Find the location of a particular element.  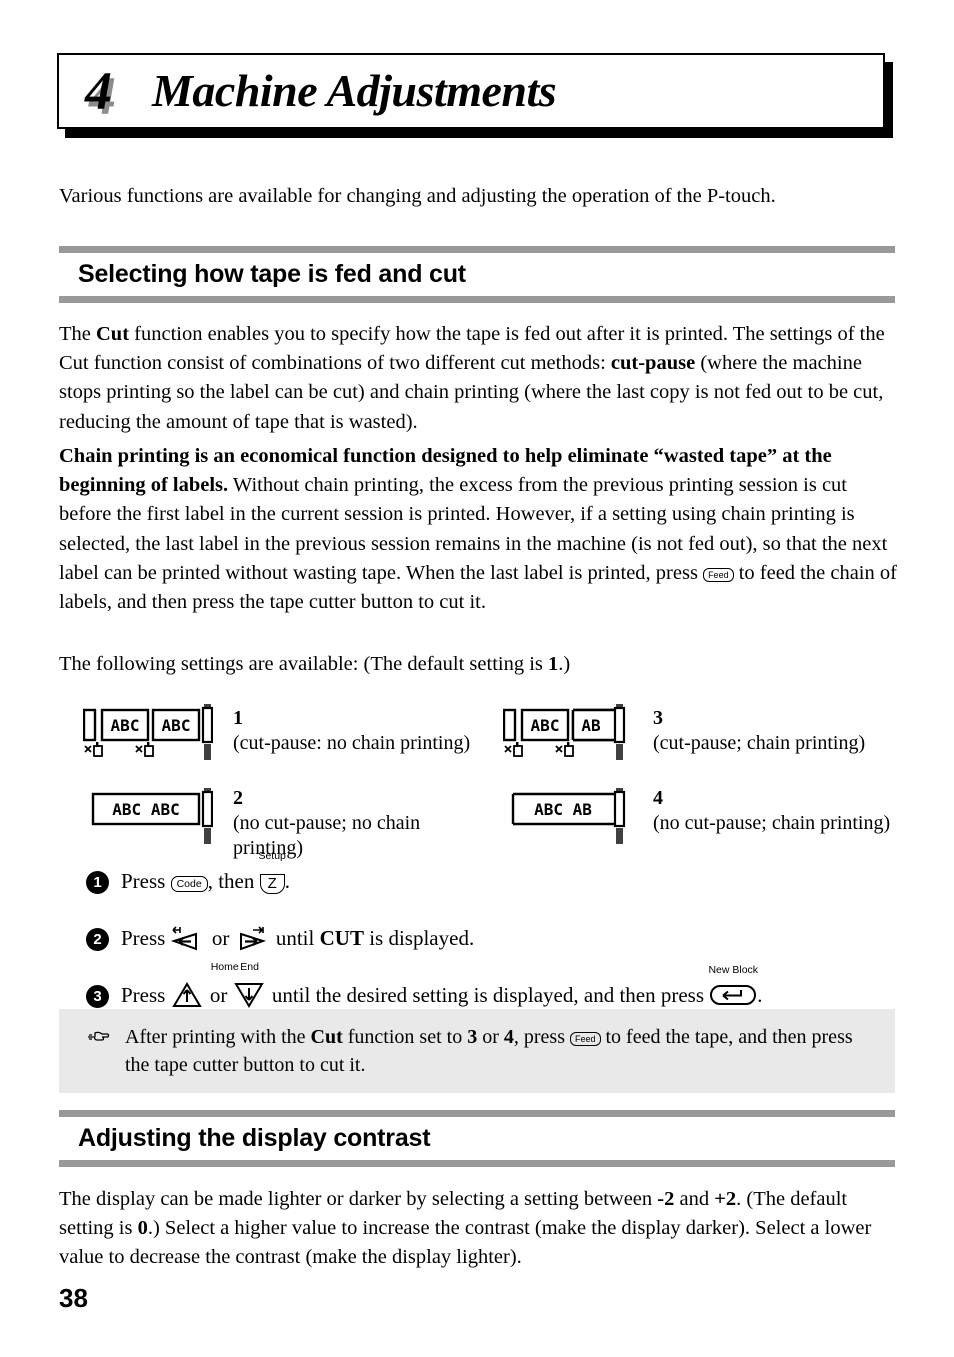

enter-key-wrap: New Block is located at coordinates (733, 987).